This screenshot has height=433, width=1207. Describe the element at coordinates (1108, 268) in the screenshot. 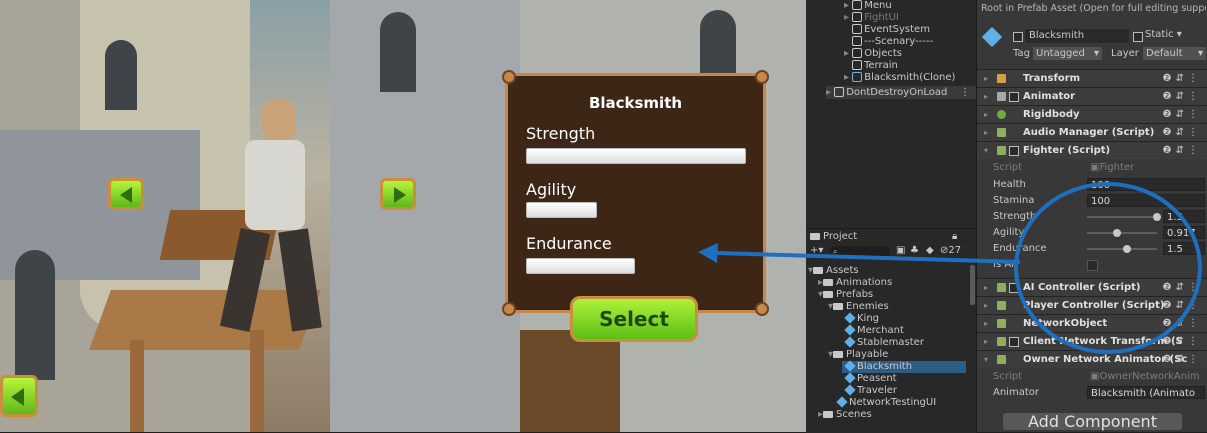

I see `annotation-circle` at that location.